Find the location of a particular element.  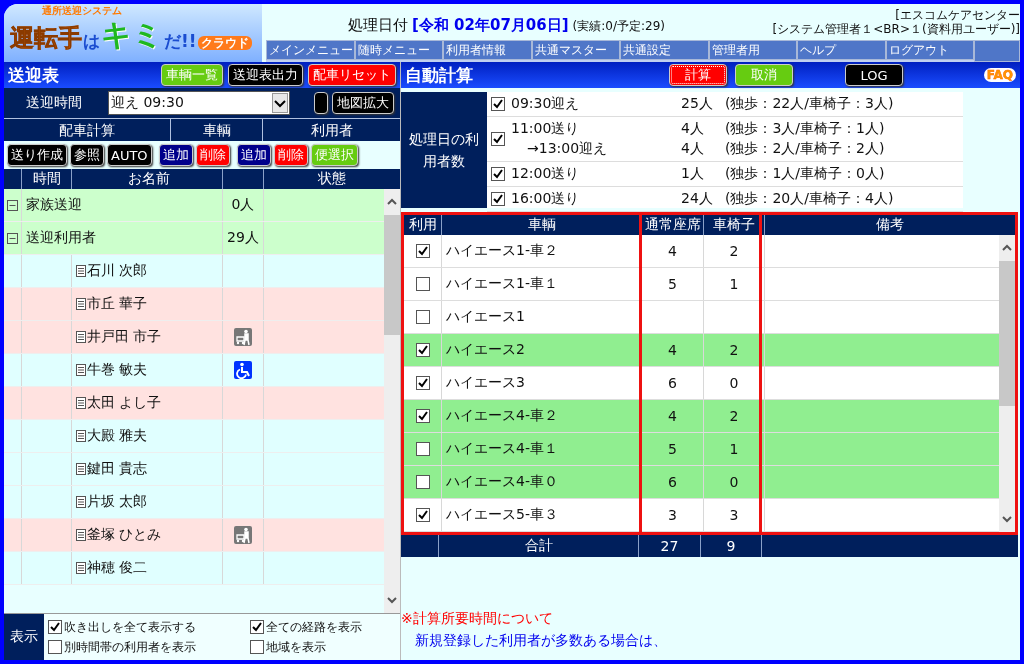

user-name: 太田 よし子 is located at coordinates (124, 403).